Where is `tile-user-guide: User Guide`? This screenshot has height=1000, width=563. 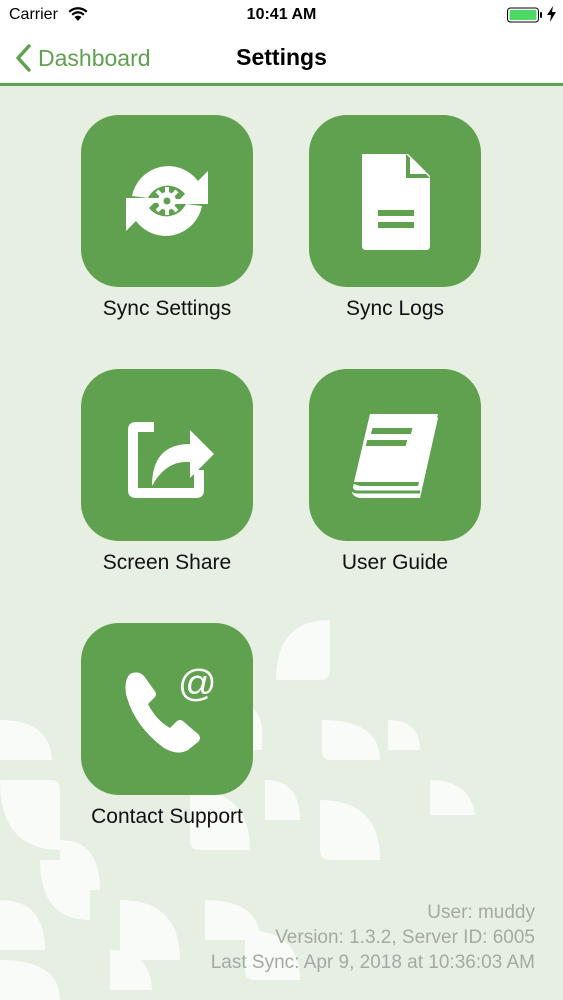
tile-user-guide: User Guide is located at coordinates (395, 472).